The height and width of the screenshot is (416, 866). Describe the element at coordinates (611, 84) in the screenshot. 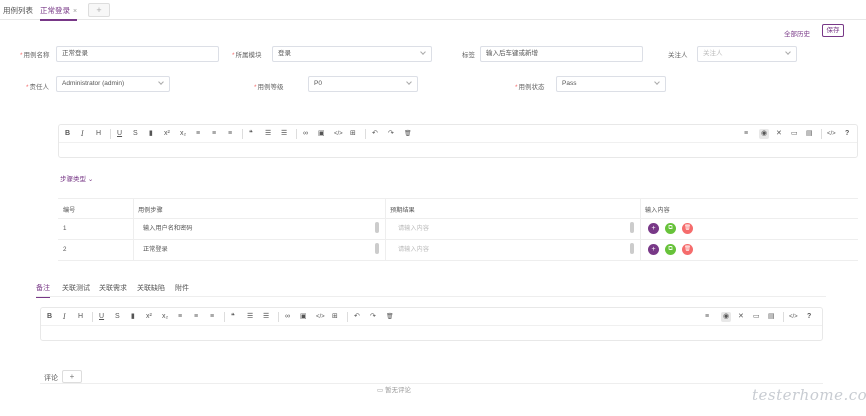

I see `status-select: Pass` at that location.